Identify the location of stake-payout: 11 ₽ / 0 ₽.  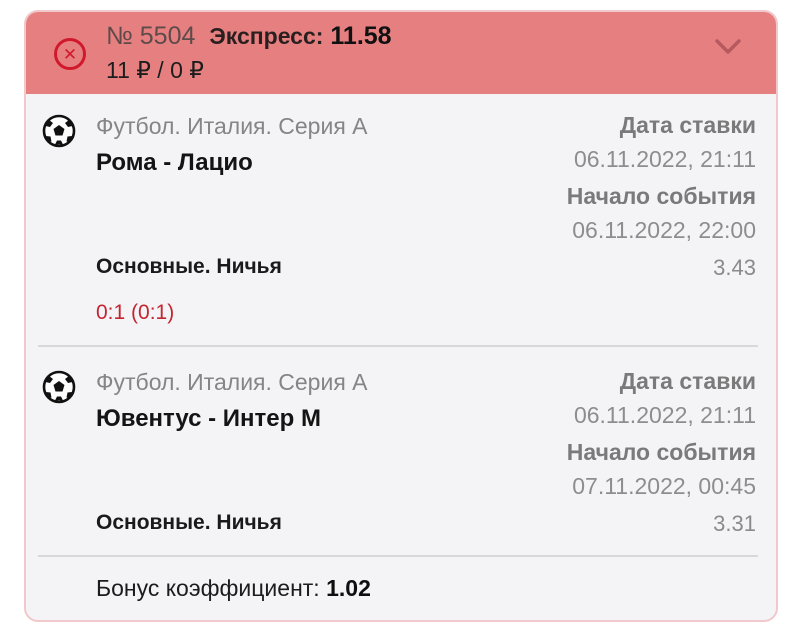
(155, 70).